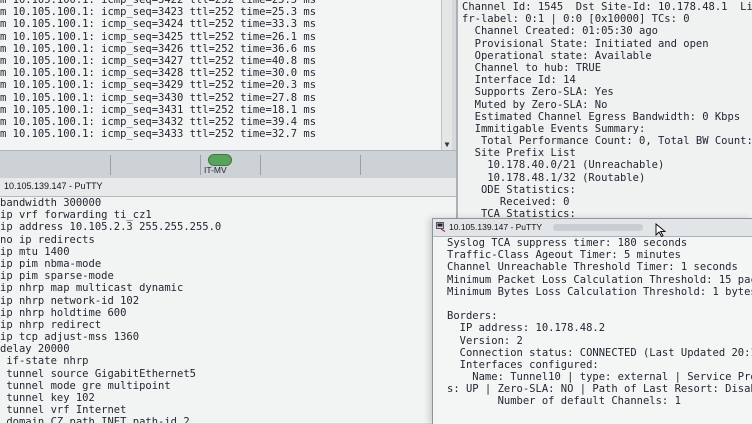 The image size is (752, 424). I want to click on terminal-line: Immitigable Events Summary:, so click(554, 128).